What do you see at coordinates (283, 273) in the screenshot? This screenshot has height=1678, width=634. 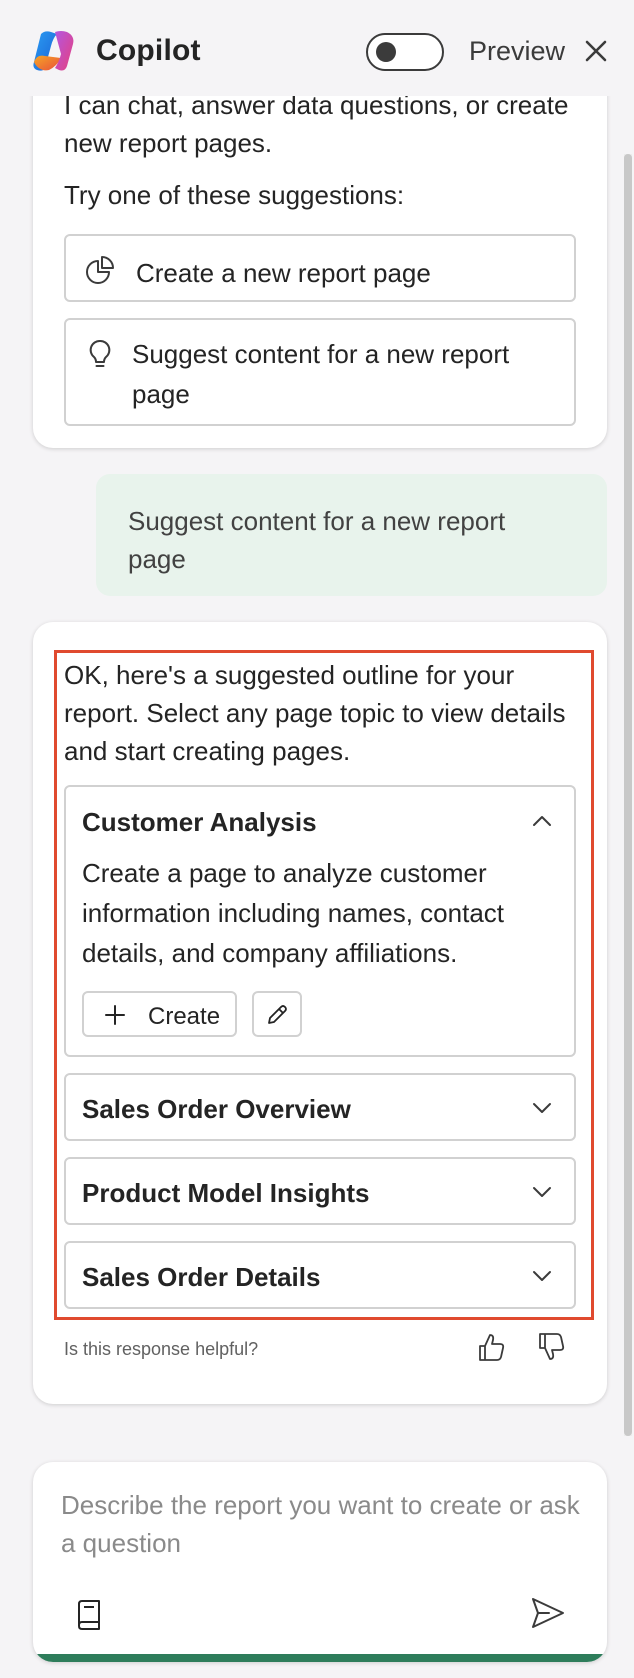 I see `suggestion-label: Create a new report page` at bounding box center [283, 273].